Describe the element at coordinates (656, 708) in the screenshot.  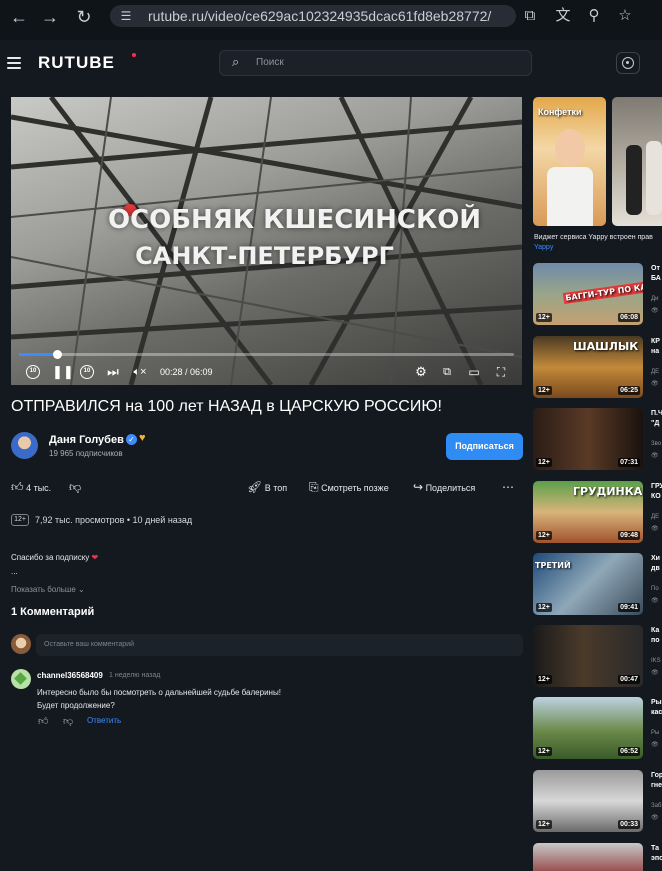
I see `video-title: Ры кас` at that location.